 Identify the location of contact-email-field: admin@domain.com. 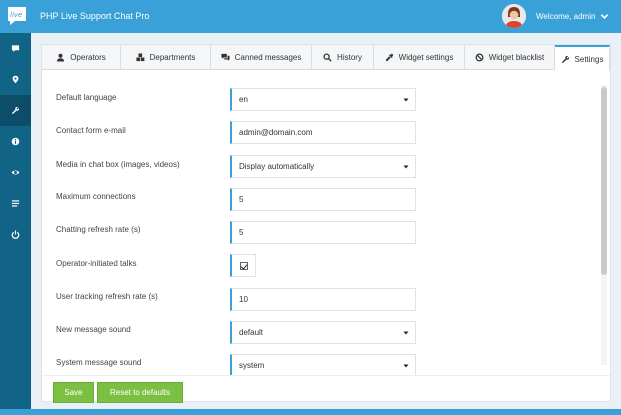
(323, 132).